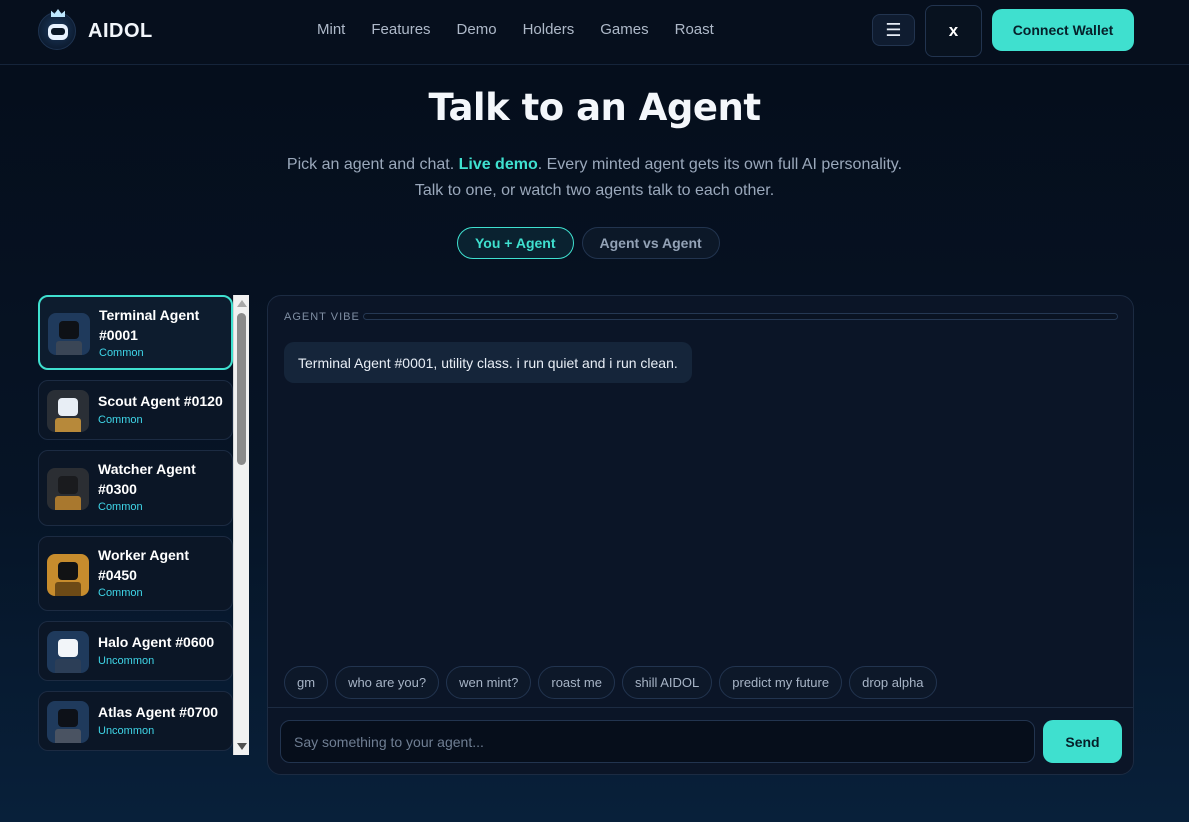 This screenshot has height=822, width=1189. Describe the element at coordinates (322, 317) in the screenshot. I see `agent-vibe-label: AGENT VIBE` at that location.